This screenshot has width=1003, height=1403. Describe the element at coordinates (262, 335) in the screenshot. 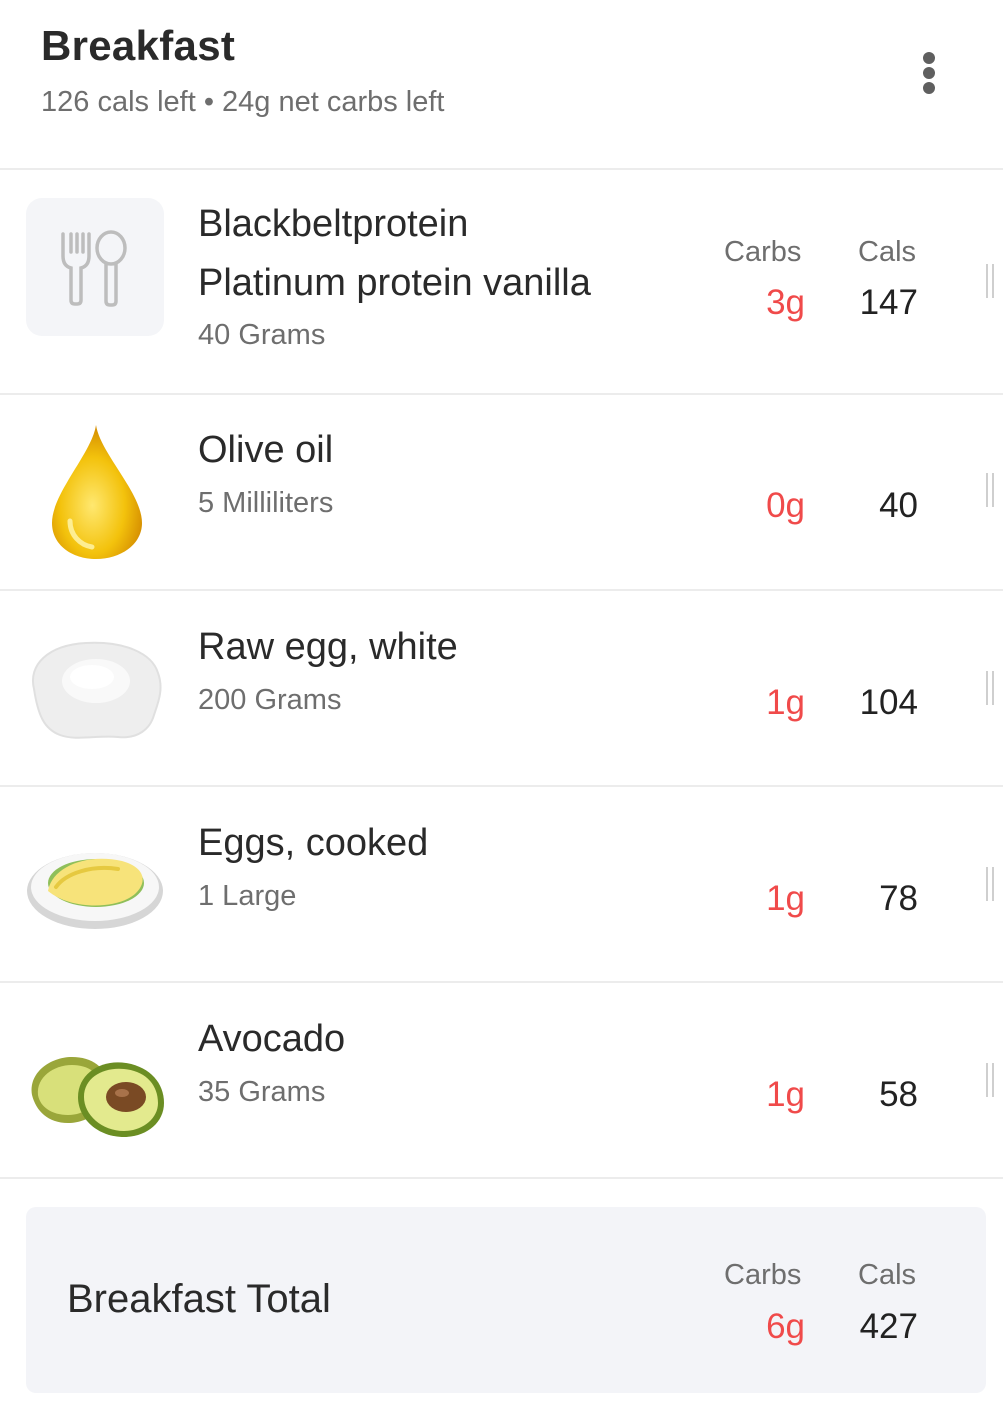

I see `food-quantity: 40 Grams` at that location.